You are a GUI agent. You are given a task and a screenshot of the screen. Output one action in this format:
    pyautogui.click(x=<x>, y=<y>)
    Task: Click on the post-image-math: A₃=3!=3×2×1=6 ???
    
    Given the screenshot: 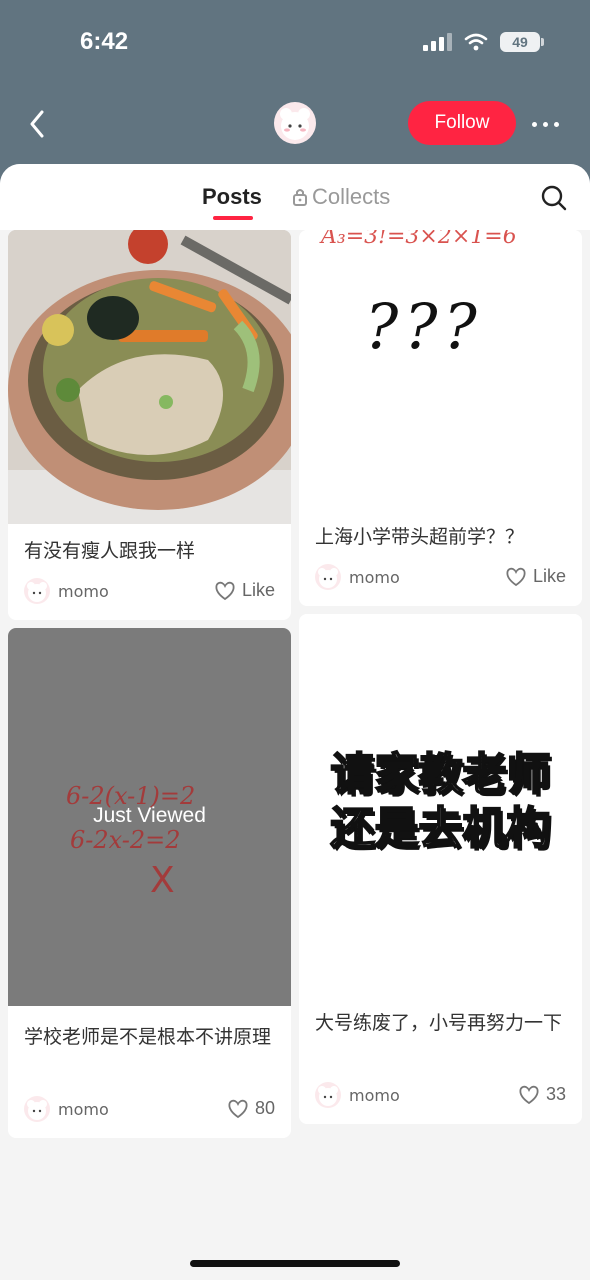 What is the action you would take?
    pyautogui.click(x=440, y=366)
    